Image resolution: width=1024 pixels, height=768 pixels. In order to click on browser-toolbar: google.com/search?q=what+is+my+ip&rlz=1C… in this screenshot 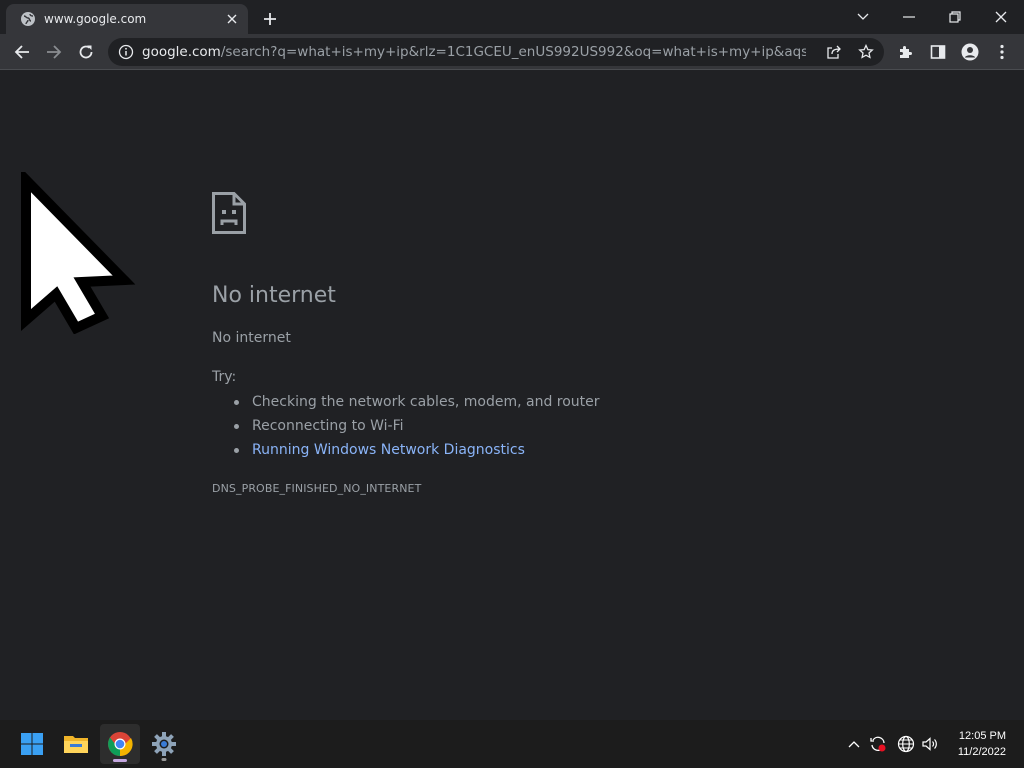, I will do `click(512, 52)`.